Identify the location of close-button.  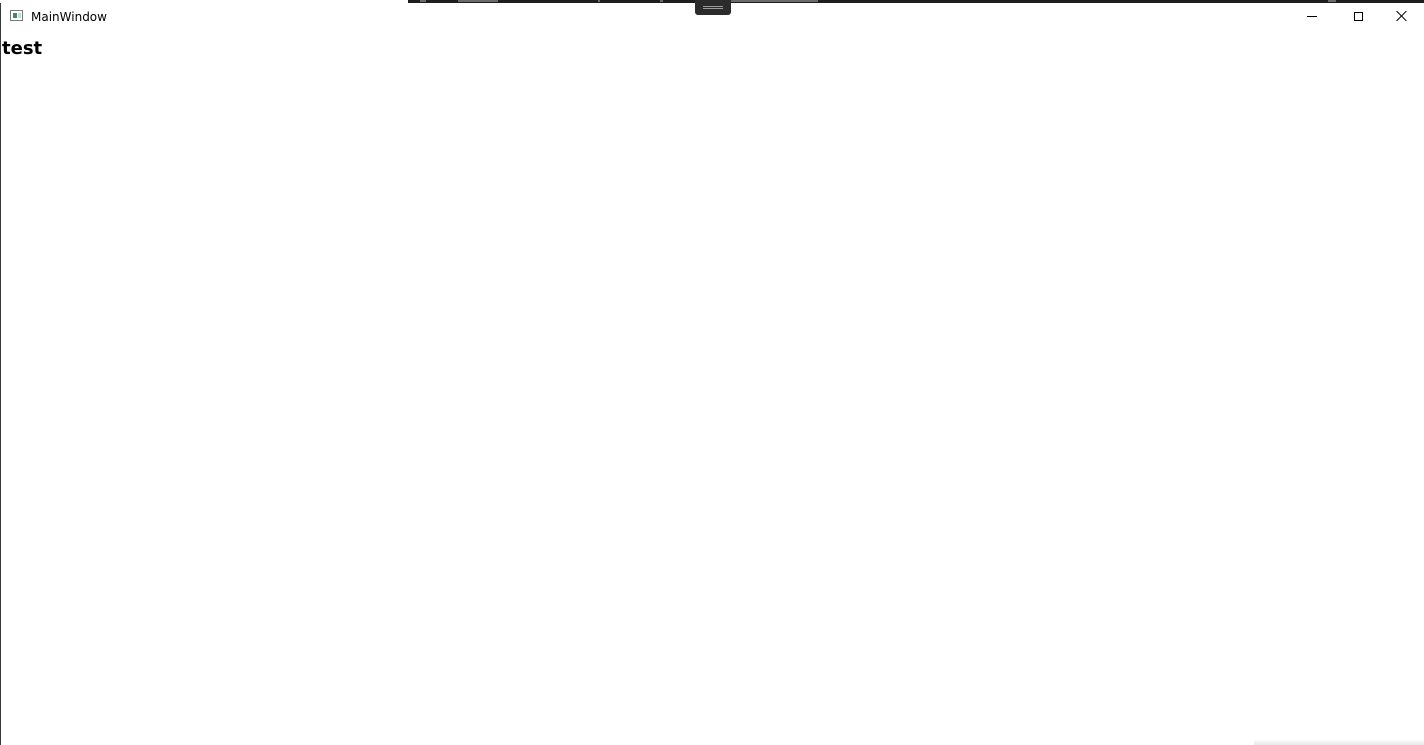
(1401, 16).